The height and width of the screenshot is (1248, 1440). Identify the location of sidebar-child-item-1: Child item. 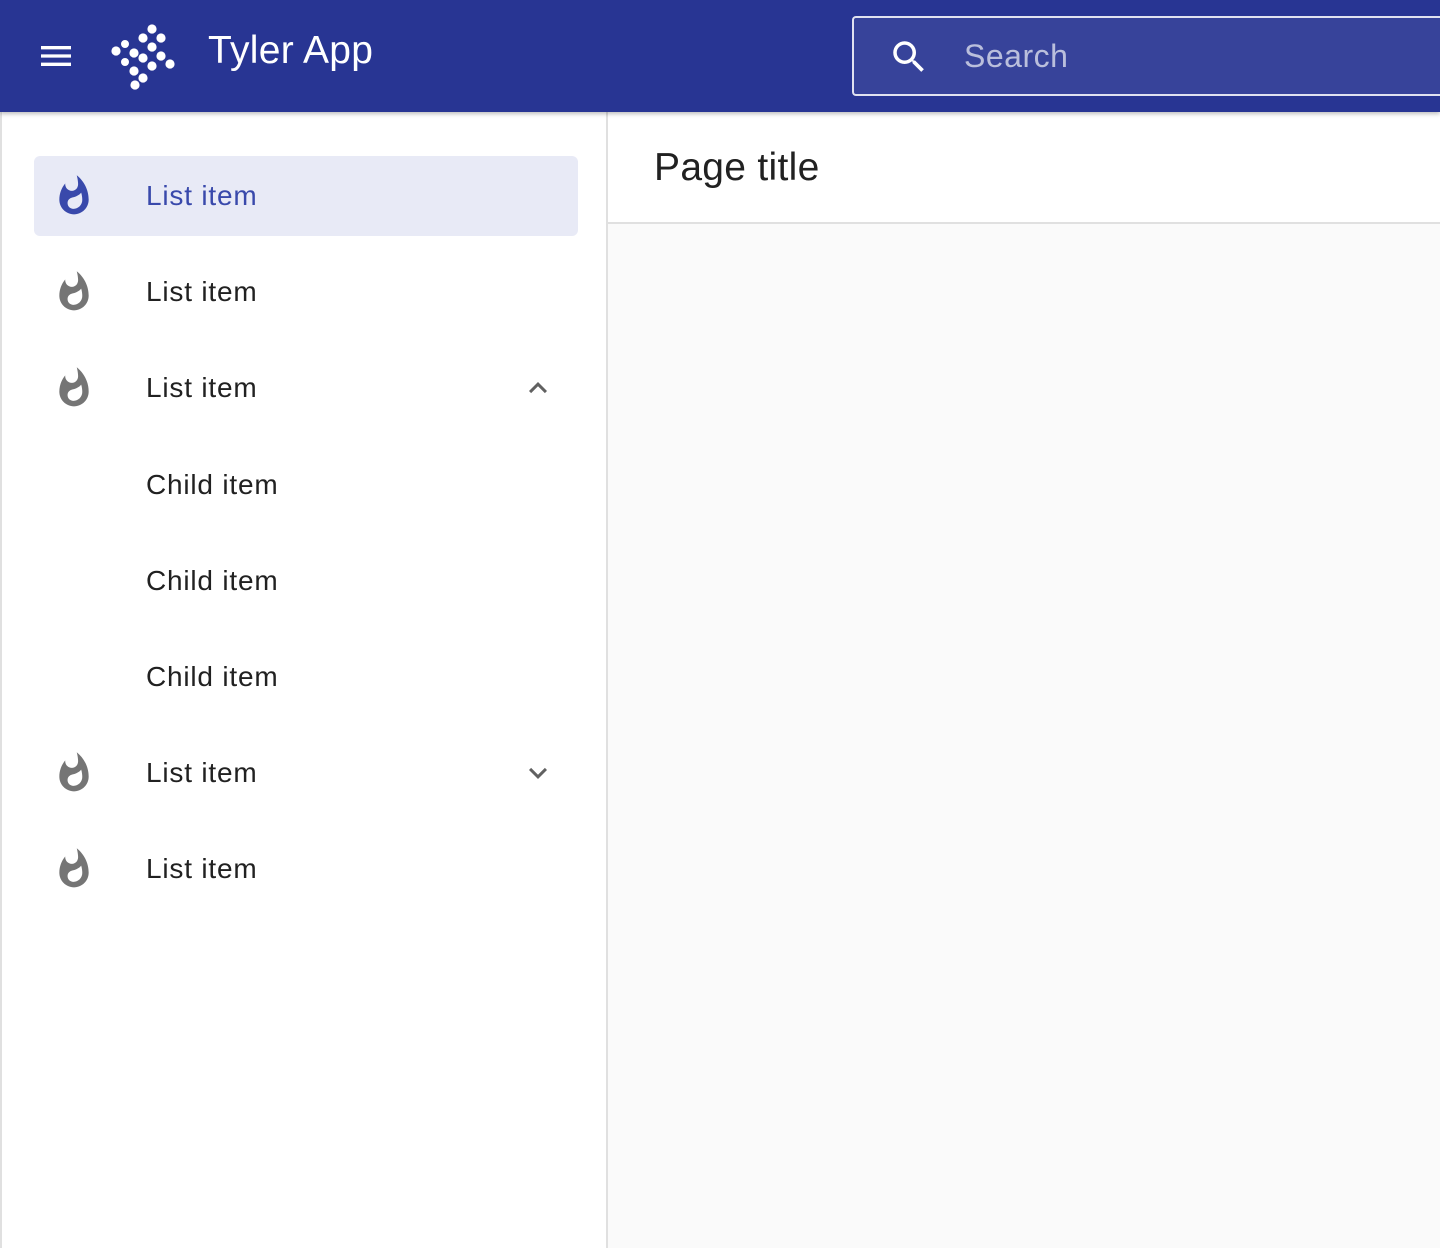
(306, 485).